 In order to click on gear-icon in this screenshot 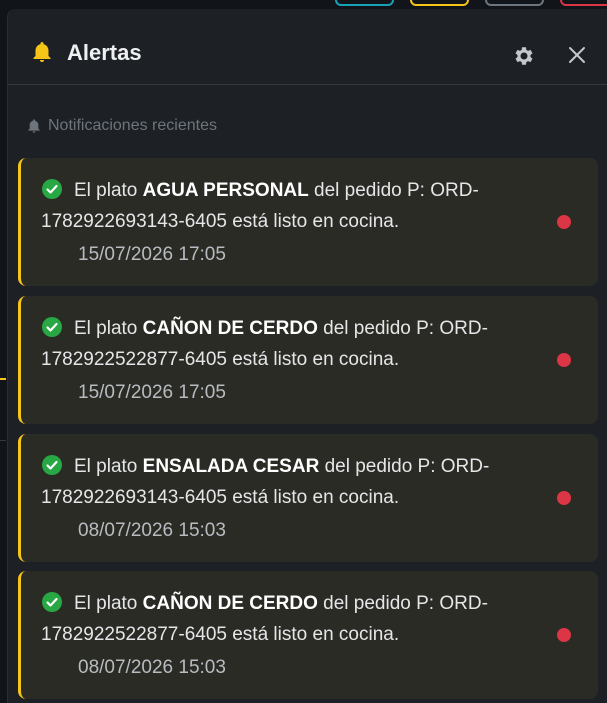, I will do `click(524, 56)`.